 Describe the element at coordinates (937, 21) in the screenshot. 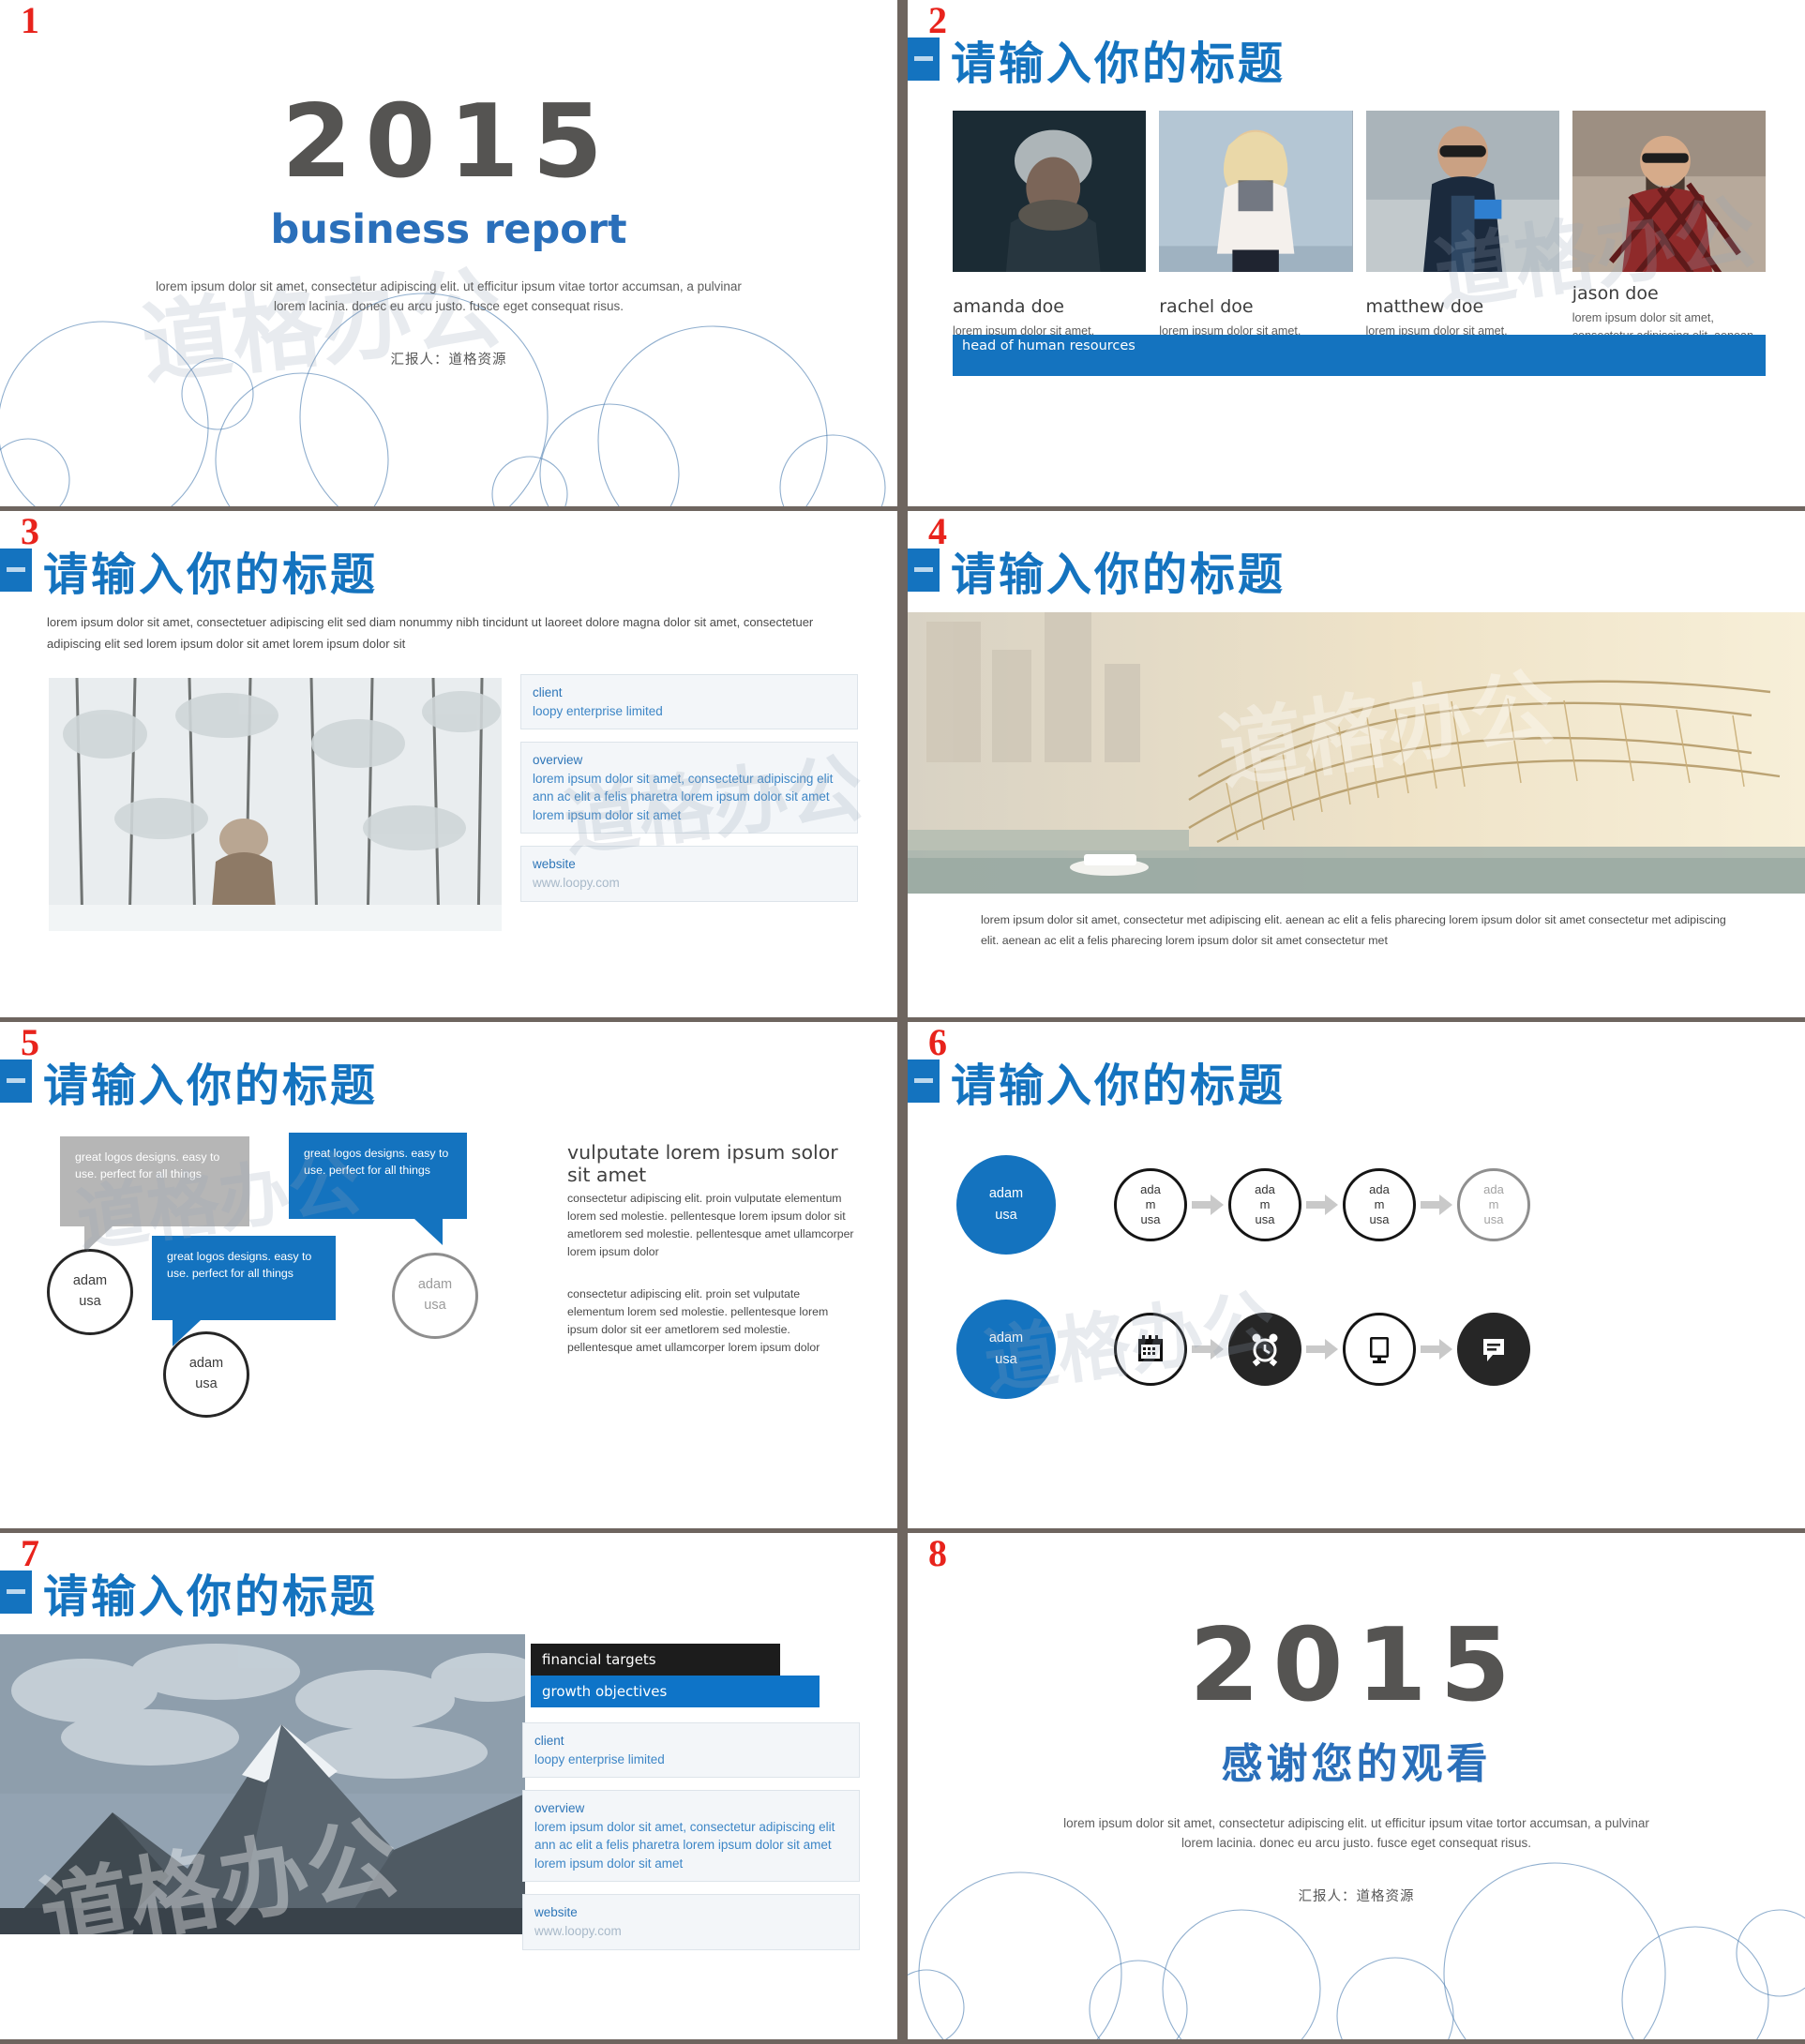

I see `slide-number-2: 2` at that location.